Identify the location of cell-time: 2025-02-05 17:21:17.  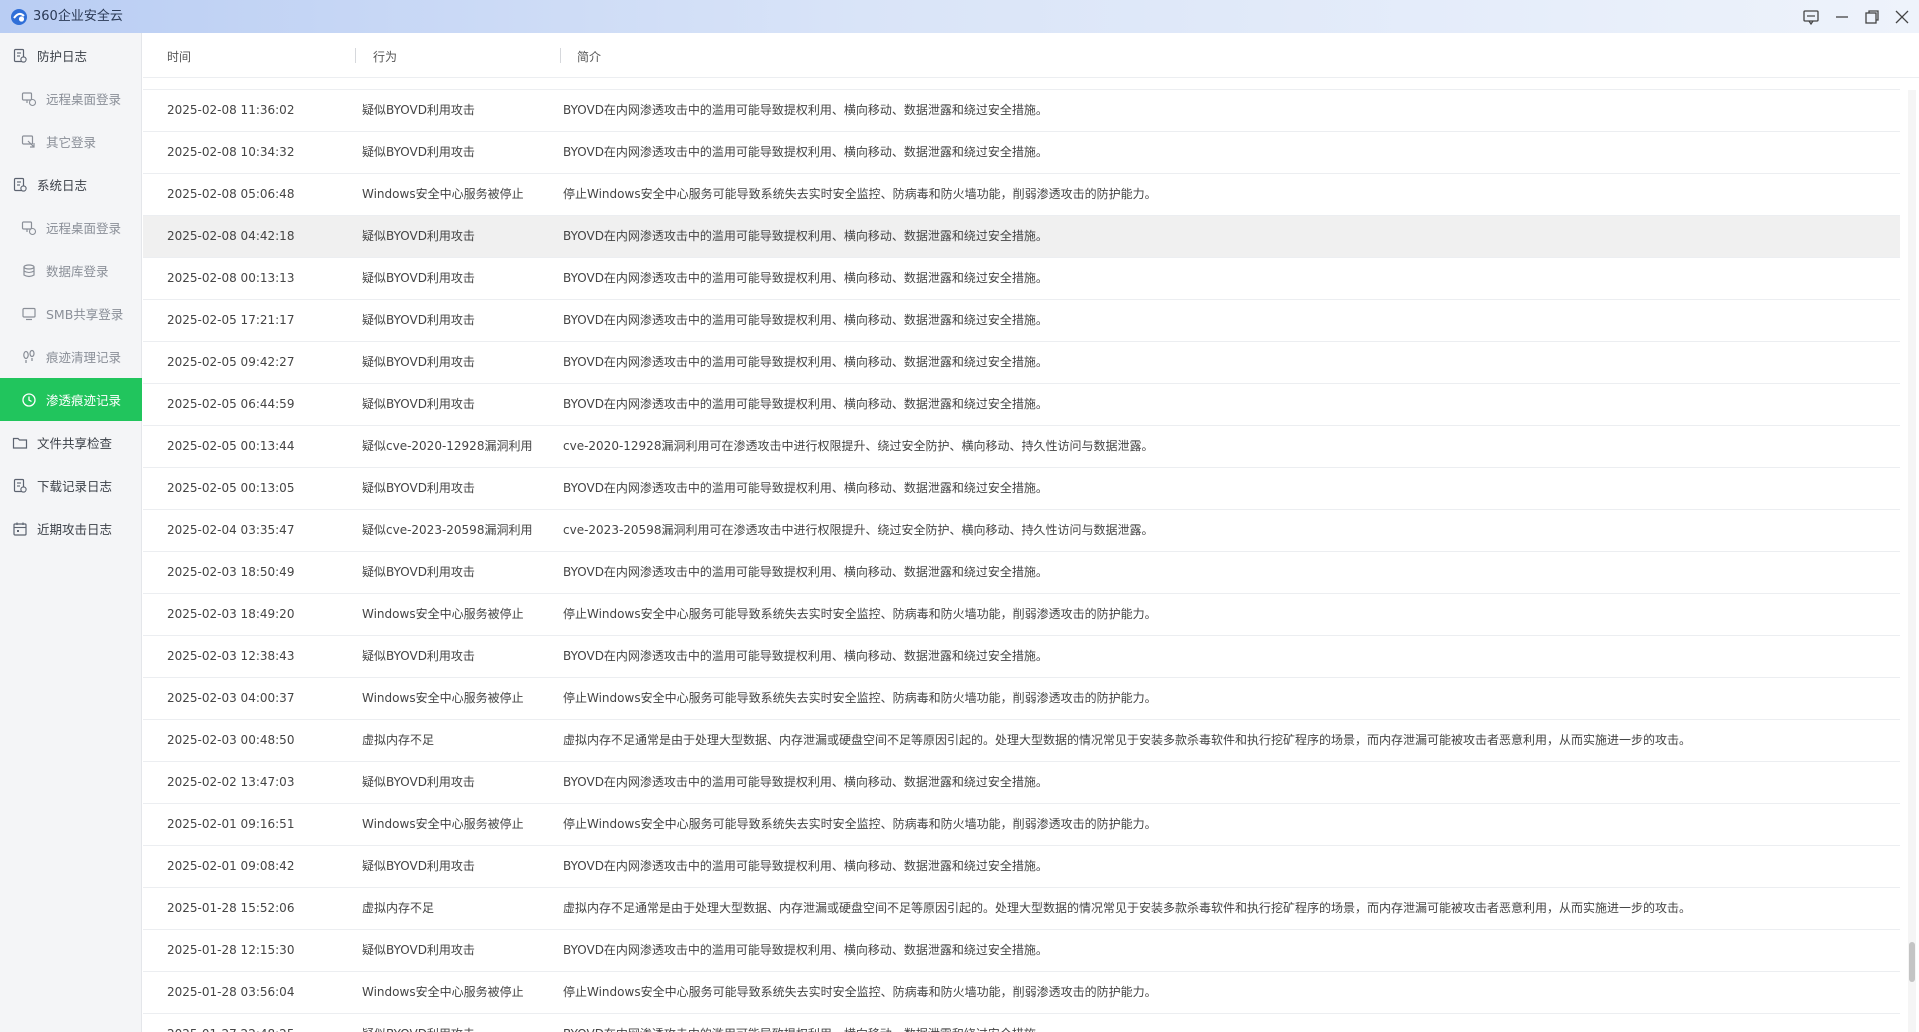
(231, 320).